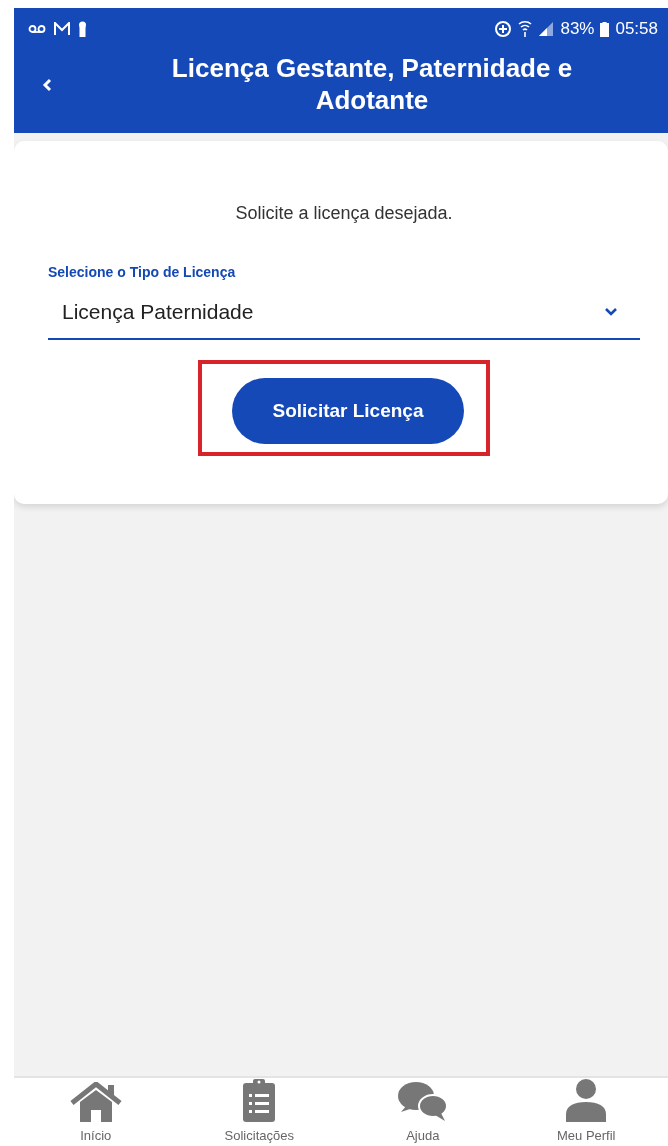 Image resolution: width=668 pixels, height=1146 pixels. I want to click on license-type-dropdown: Licença Paternidade, so click(344, 310).